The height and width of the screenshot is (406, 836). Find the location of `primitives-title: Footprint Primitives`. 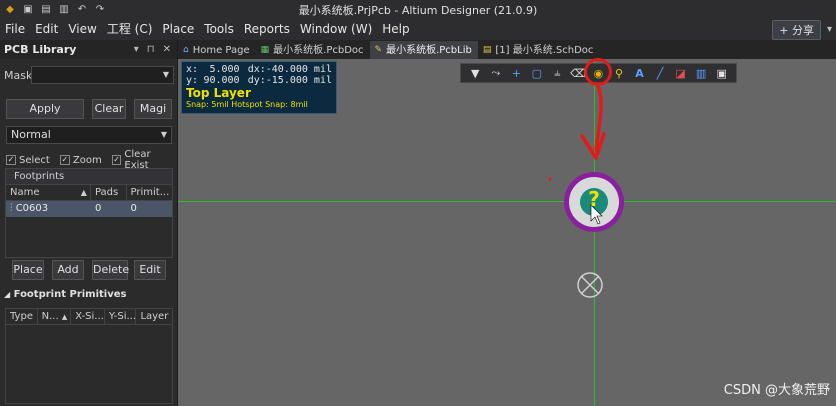

primitives-title: Footprint Primitives is located at coordinates (70, 294).